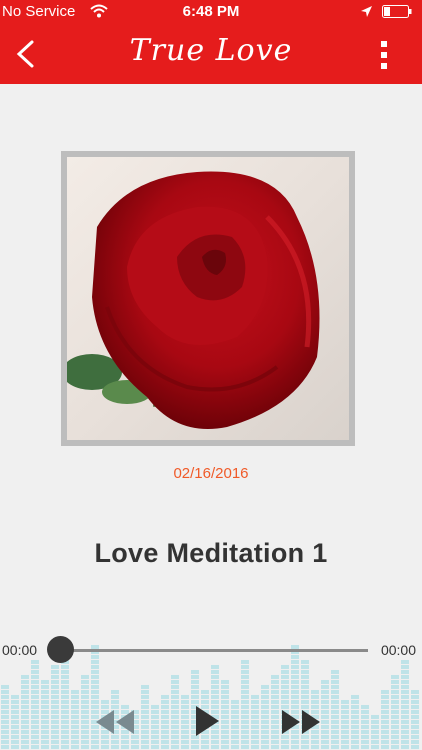 Image resolution: width=422 pixels, height=750 pixels. Describe the element at coordinates (366, 11) in the screenshot. I see `location-arrow-icon` at that location.